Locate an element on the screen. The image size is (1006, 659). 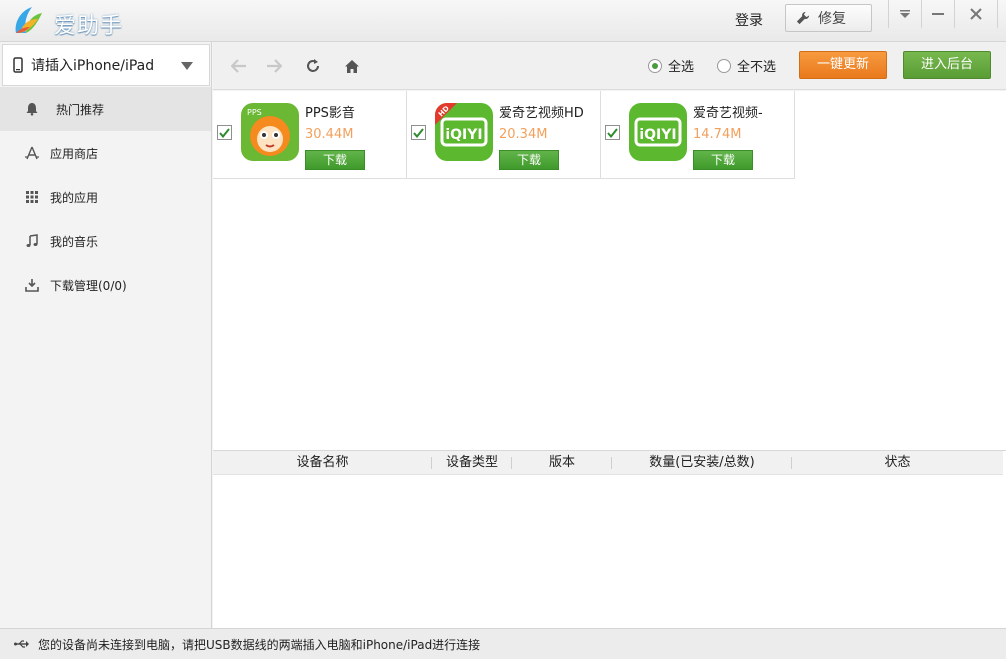
menu-dropdown-button is located at coordinates (904, 14).